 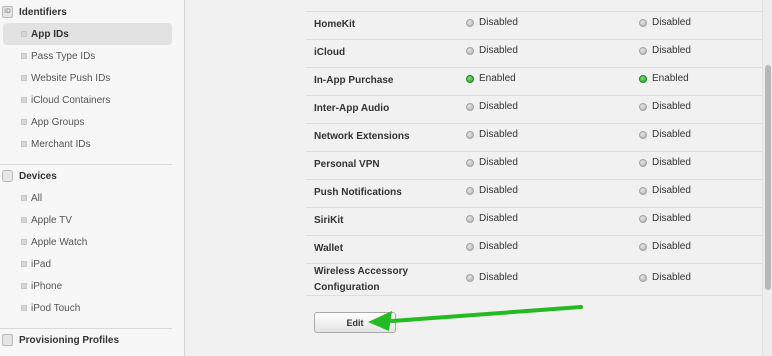 What do you see at coordinates (87, 100) in the screenshot?
I see `sidebar-item-icloud-containers: iCloud Containers` at bounding box center [87, 100].